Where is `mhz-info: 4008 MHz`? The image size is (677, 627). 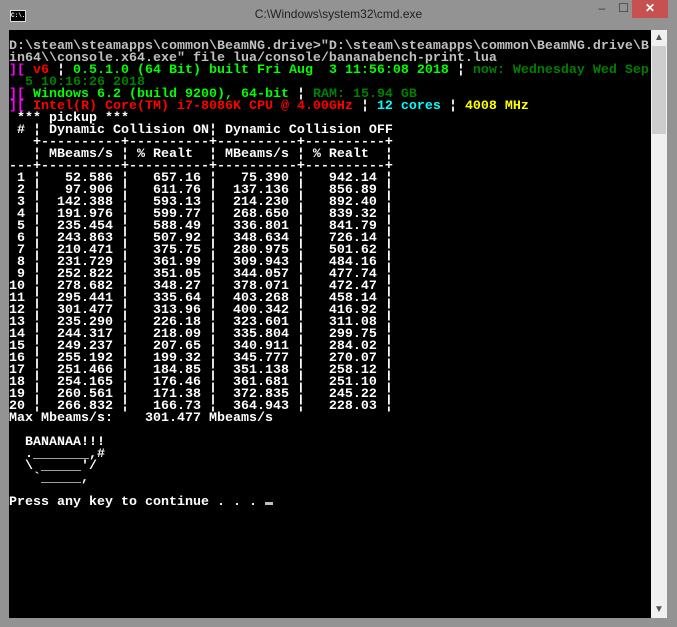
mhz-info: 4008 MHz is located at coordinates (496, 106).